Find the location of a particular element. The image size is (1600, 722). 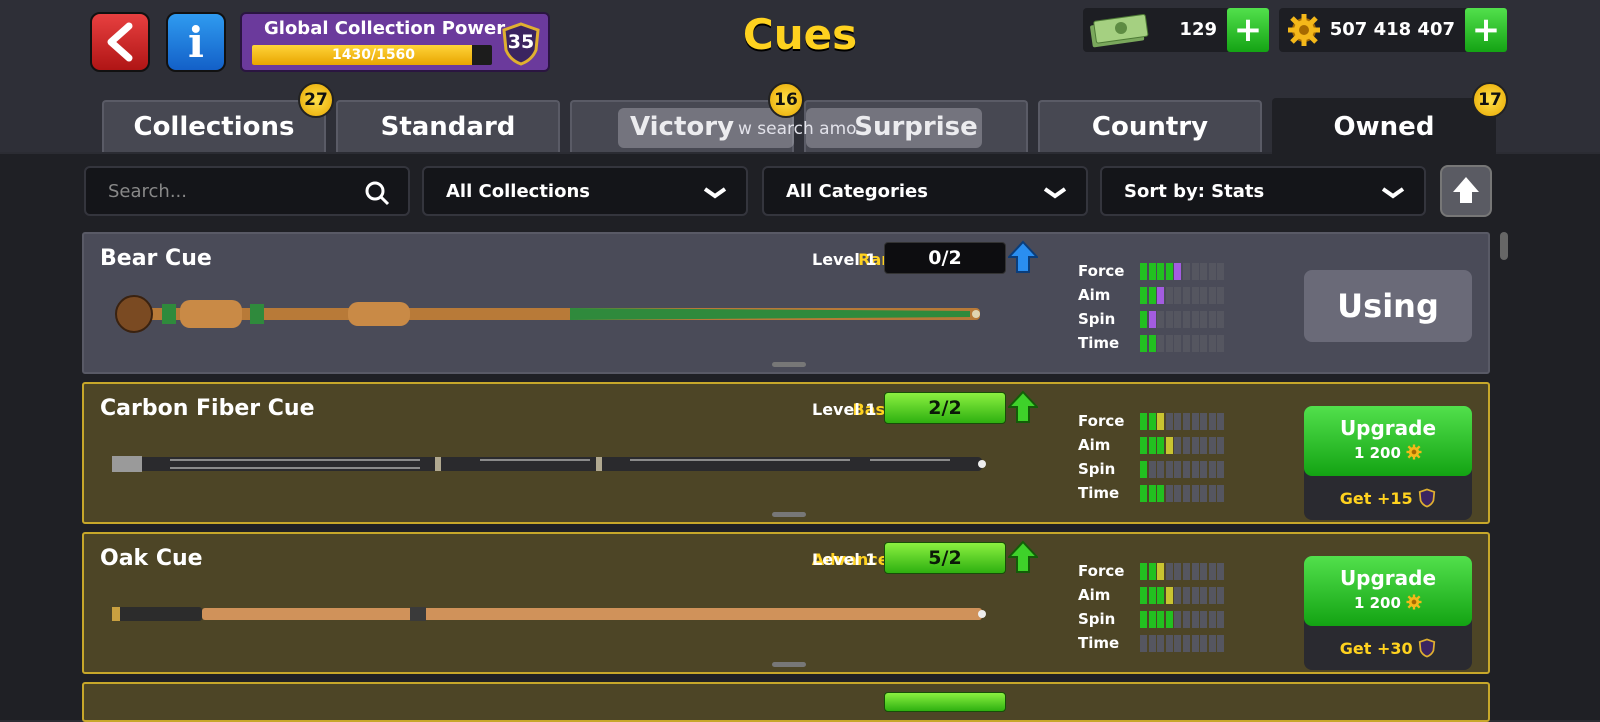

categories-dropdown: All Categories is located at coordinates (925, 191).